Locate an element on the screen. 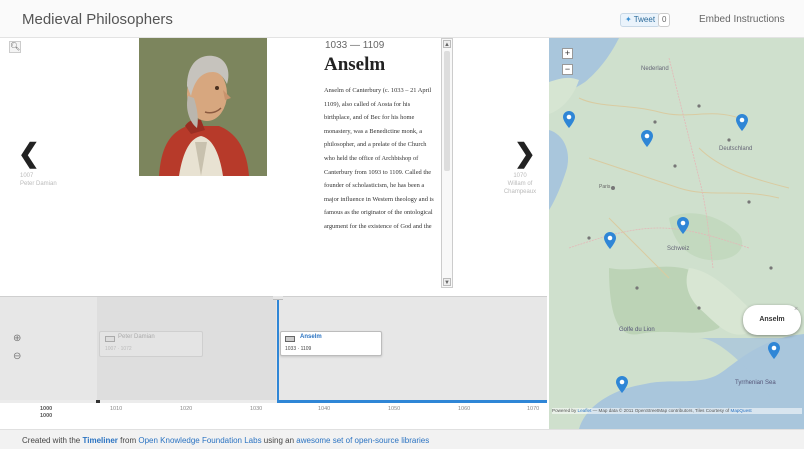 Image resolution: width=804 pixels, height=449 pixels. slide-scrollbar: ▲ ▼ is located at coordinates (447, 163).